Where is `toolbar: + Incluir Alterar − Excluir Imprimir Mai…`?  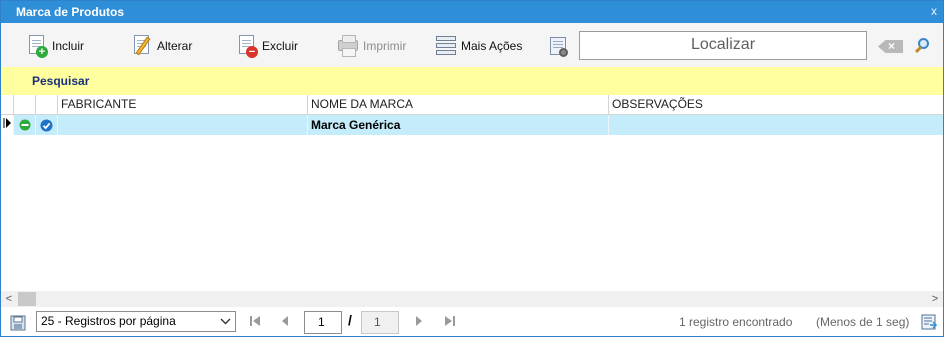 toolbar: + Incluir Alterar − Excluir Imprimir Mai… is located at coordinates (472, 45).